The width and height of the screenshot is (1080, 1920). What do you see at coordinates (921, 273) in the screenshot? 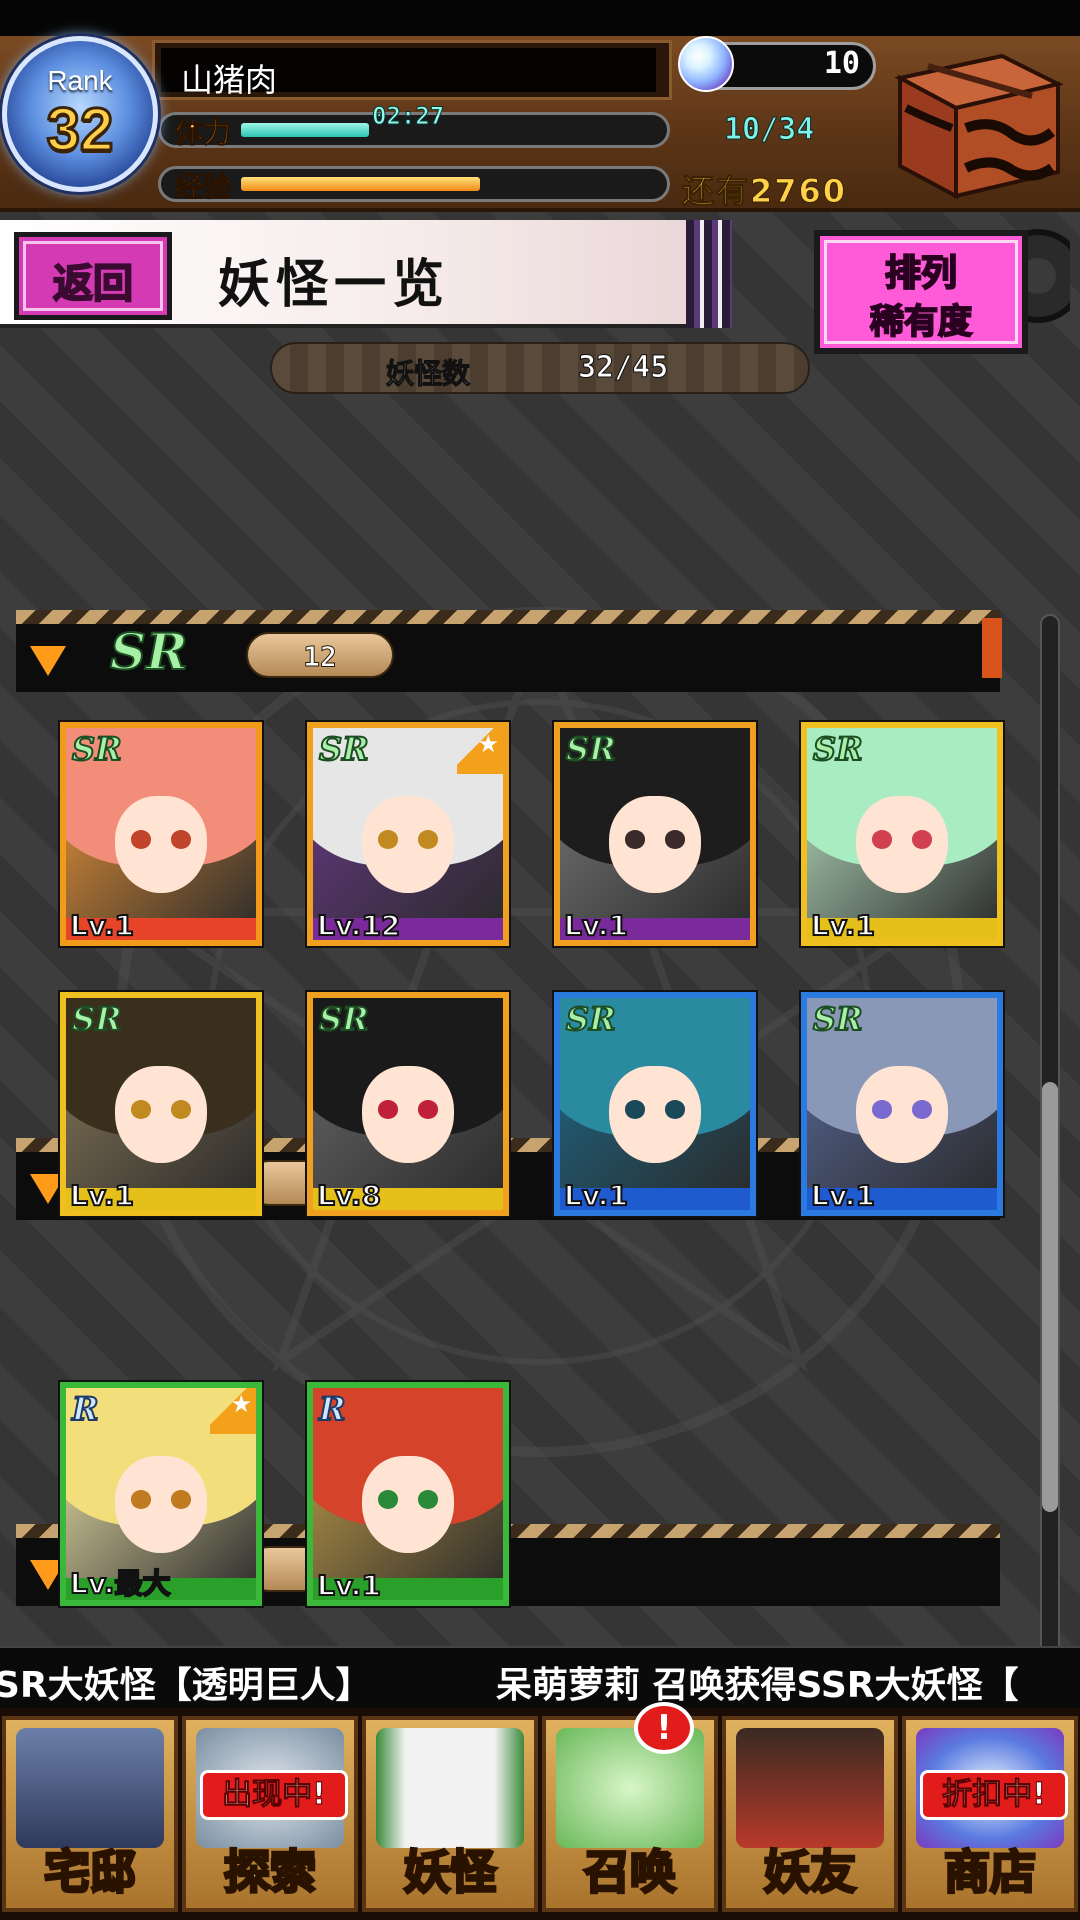
I see `sort-button-label: 排列` at bounding box center [921, 273].